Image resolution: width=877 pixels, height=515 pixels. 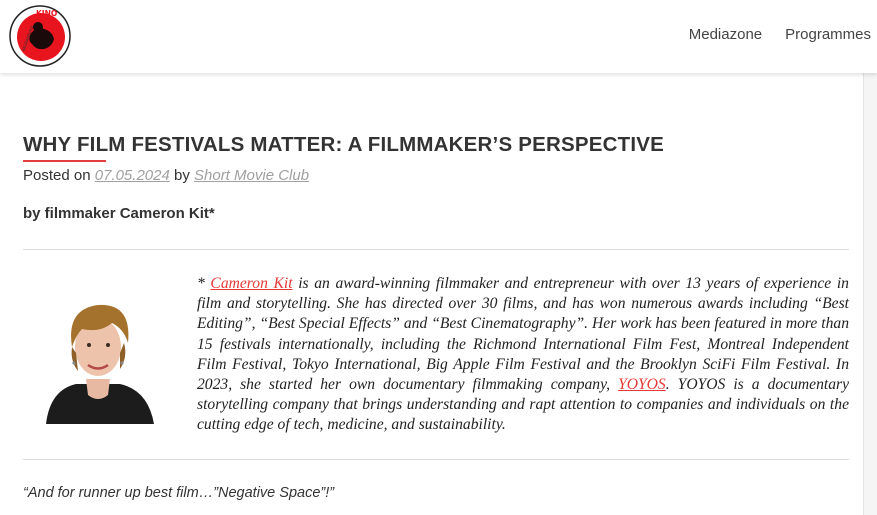 What do you see at coordinates (251, 283) in the screenshot?
I see `bio-name-link: Cameron Kit` at bounding box center [251, 283].